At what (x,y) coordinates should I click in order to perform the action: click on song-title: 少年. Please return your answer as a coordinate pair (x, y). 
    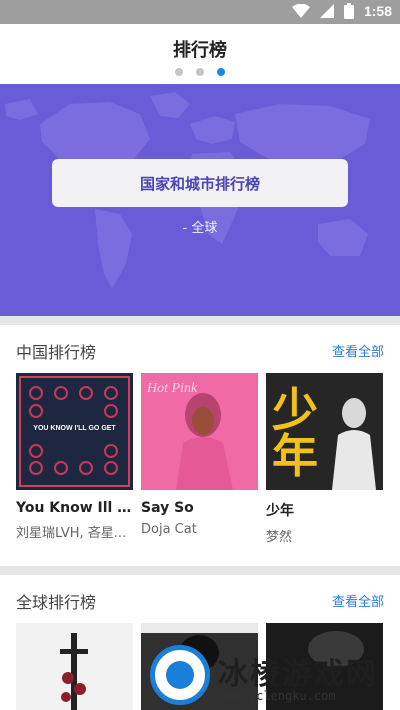
    Looking at the image, I should click on (280, 511).